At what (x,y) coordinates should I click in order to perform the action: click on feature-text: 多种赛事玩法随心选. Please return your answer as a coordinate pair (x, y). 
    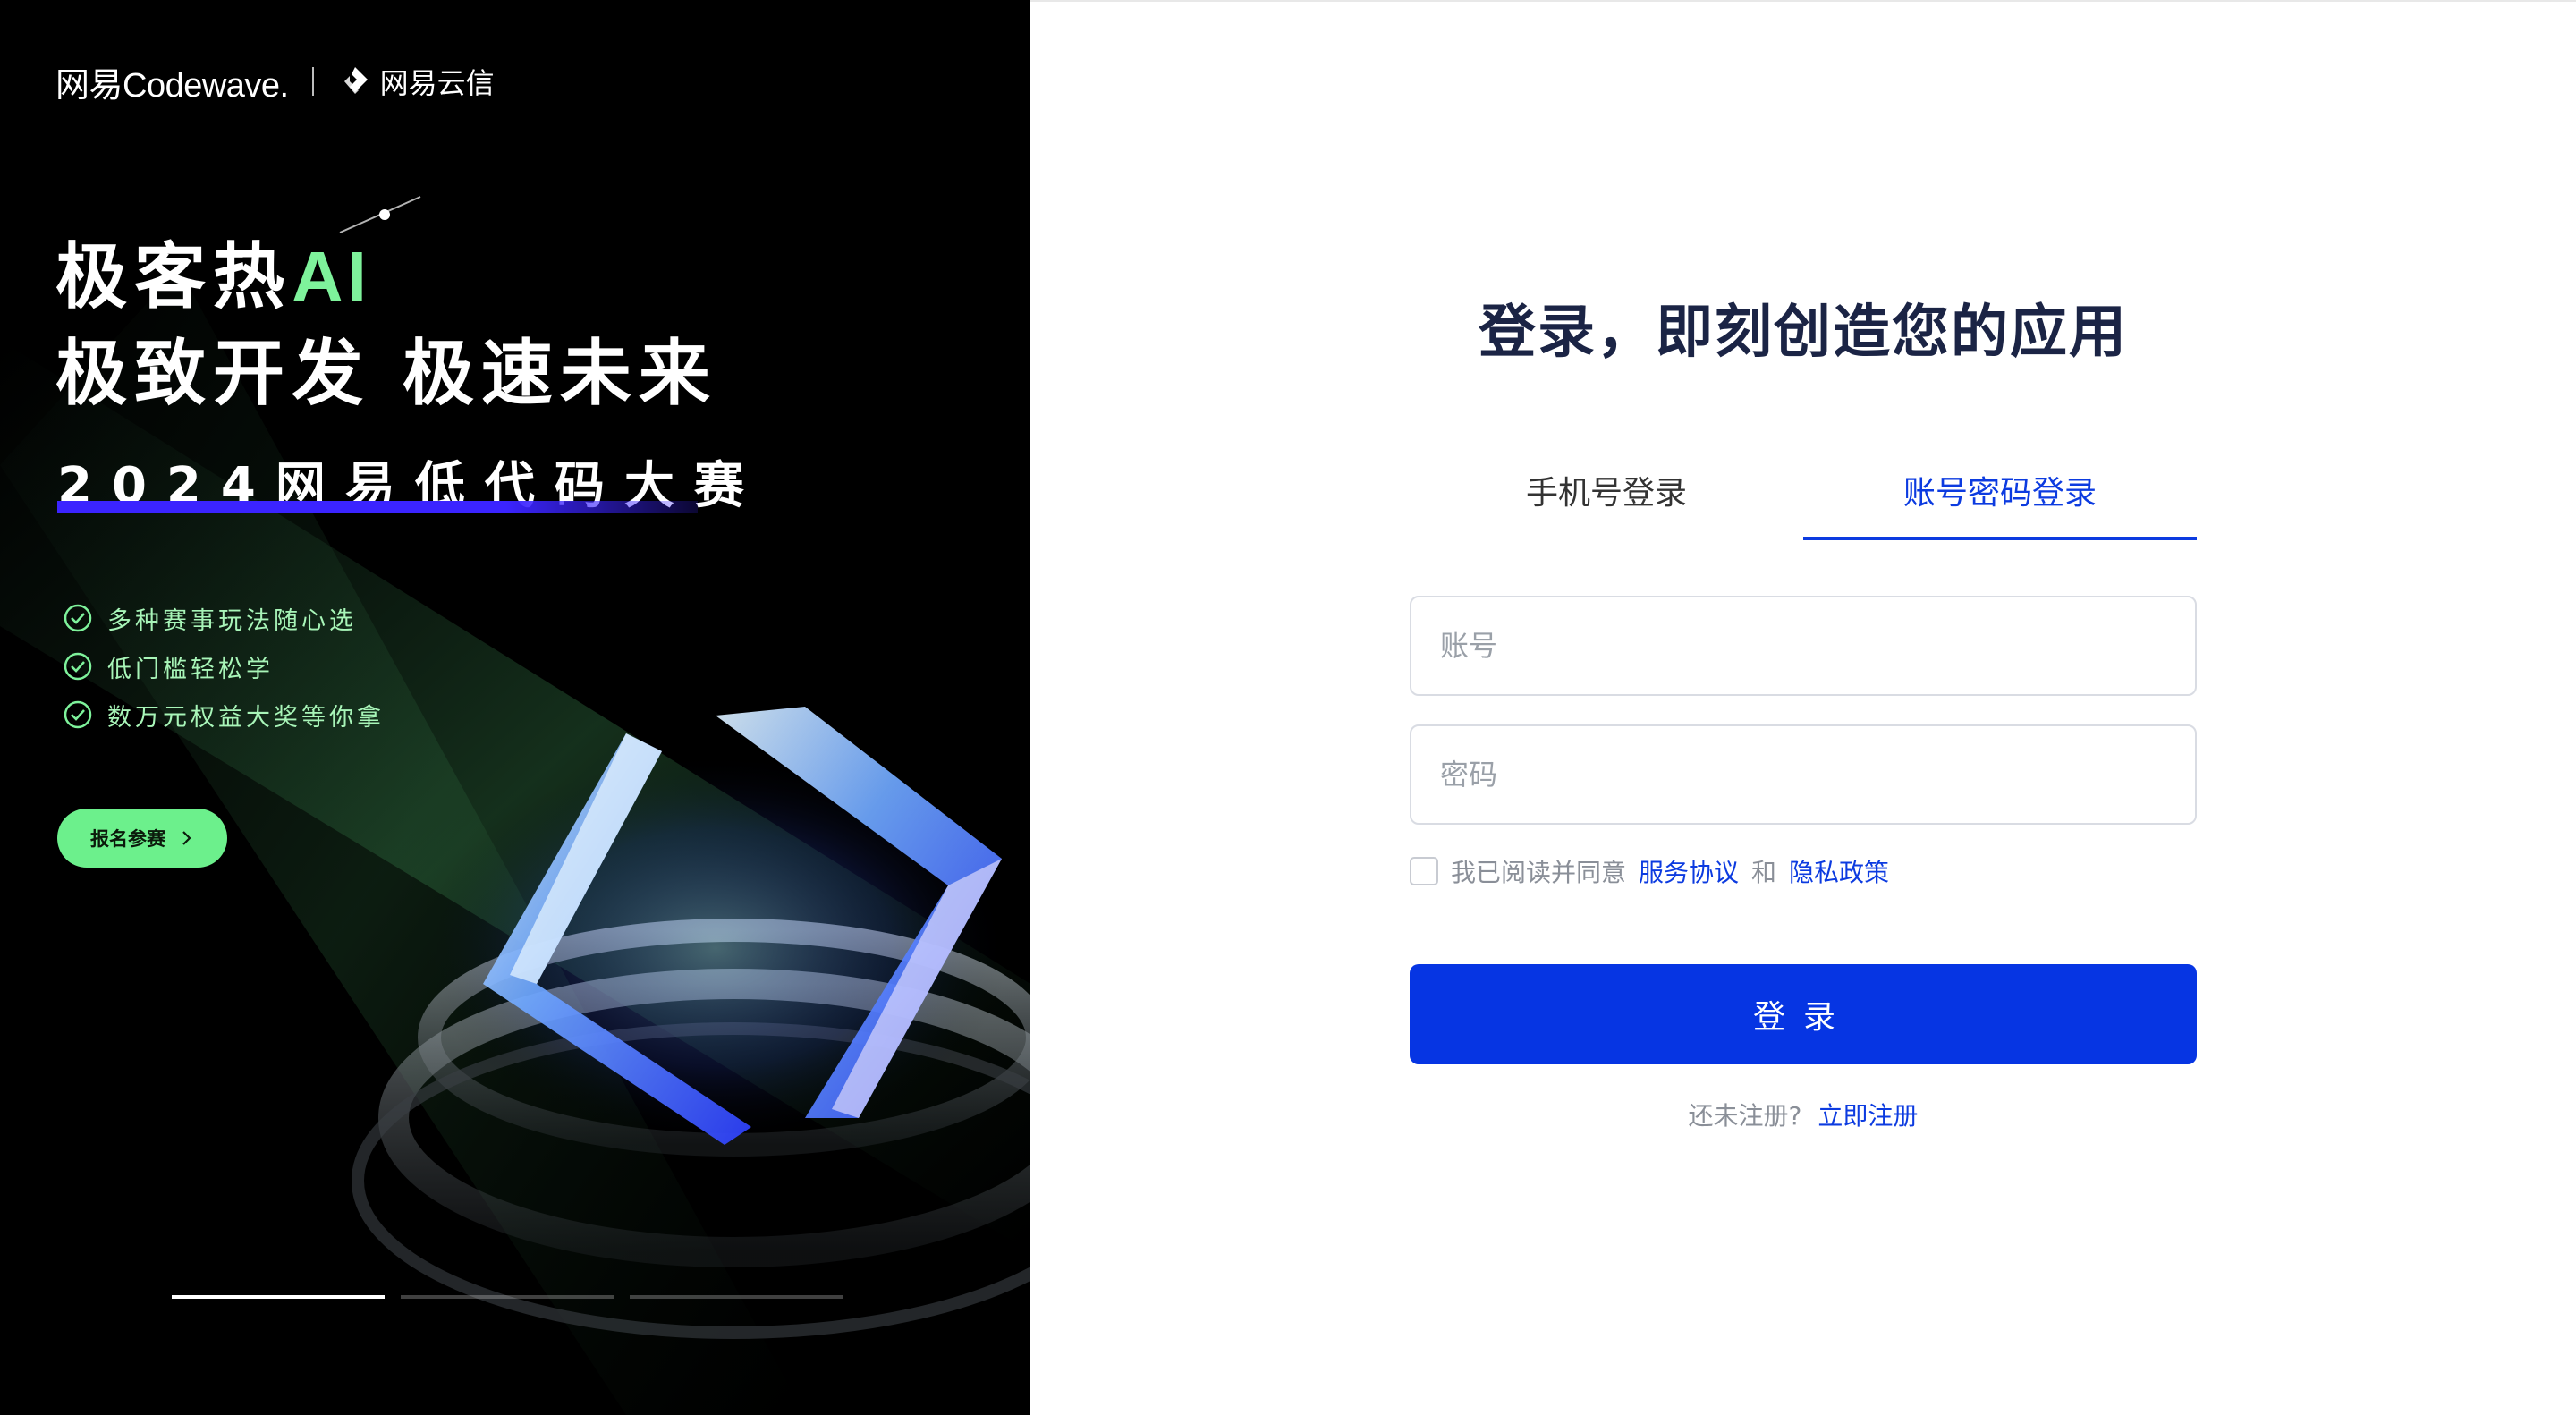
    Looking at the image, I should click on (232, 620).